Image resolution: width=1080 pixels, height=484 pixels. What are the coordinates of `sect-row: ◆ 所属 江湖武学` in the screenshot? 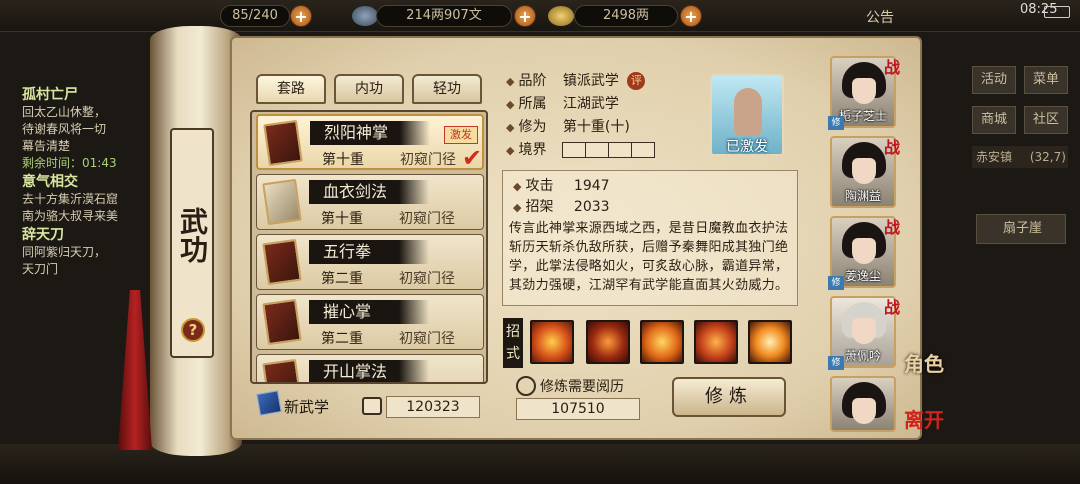 It's located at (562, 104).